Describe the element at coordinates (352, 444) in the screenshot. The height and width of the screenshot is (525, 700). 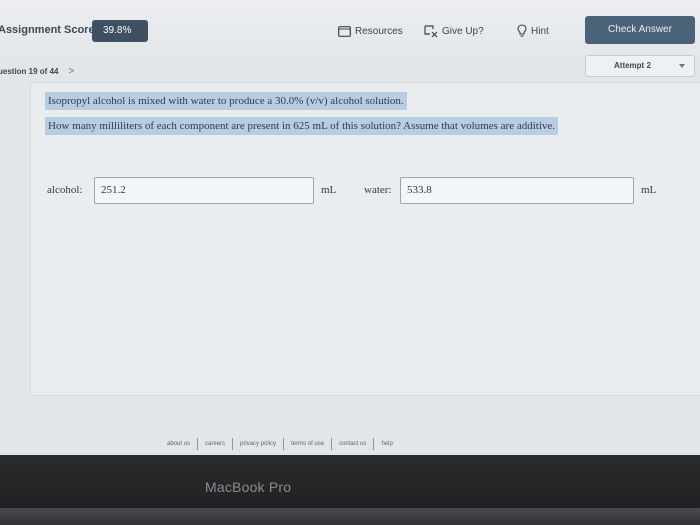
I see `footer-link-contact-us: contact us` at that location.